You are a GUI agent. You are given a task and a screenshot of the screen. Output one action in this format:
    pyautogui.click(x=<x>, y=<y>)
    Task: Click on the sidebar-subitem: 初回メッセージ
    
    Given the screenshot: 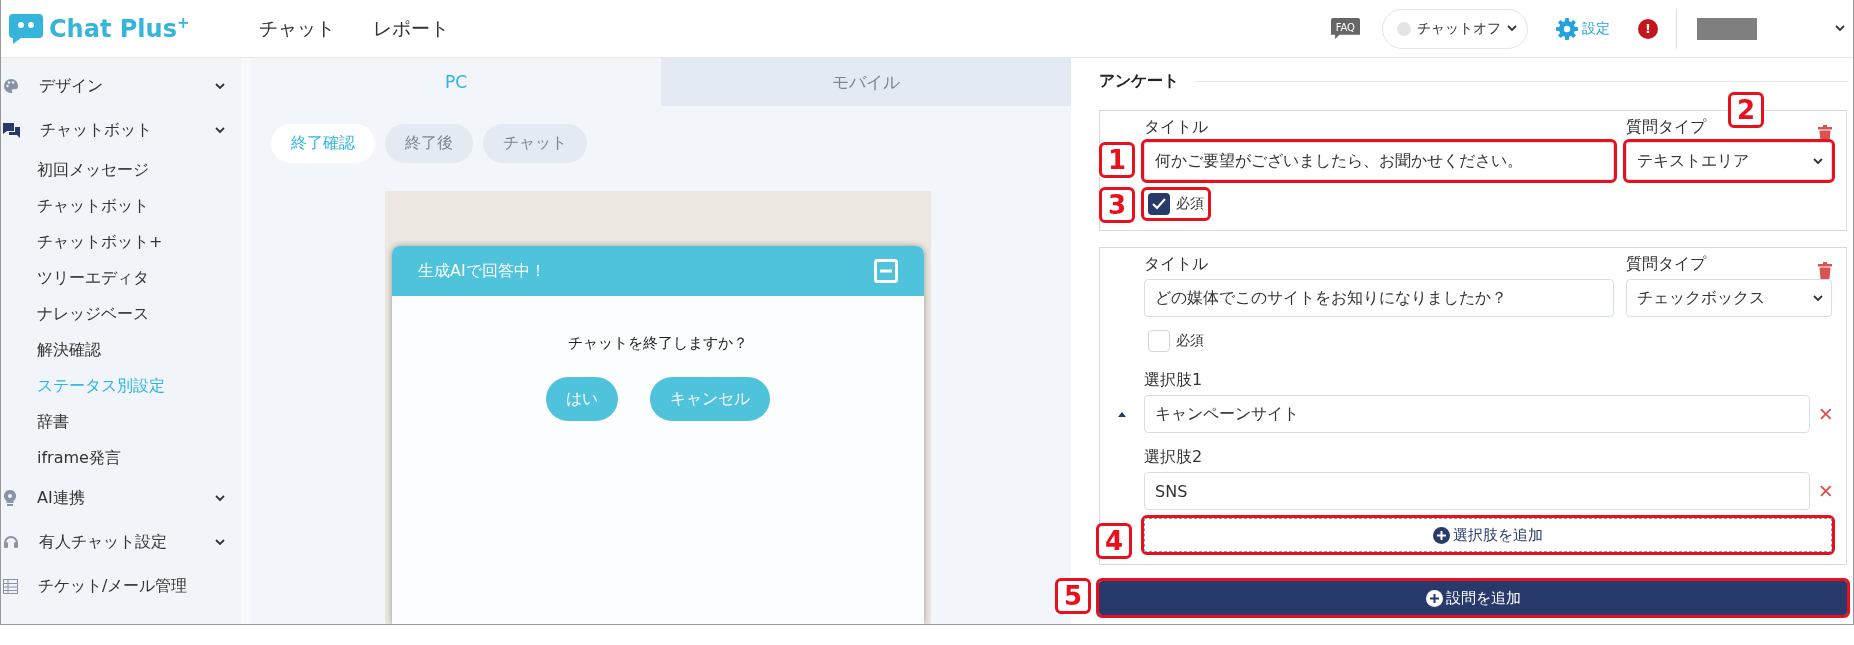 What is the action you would take?
    pyautogui.click(x=121, y=170)
    